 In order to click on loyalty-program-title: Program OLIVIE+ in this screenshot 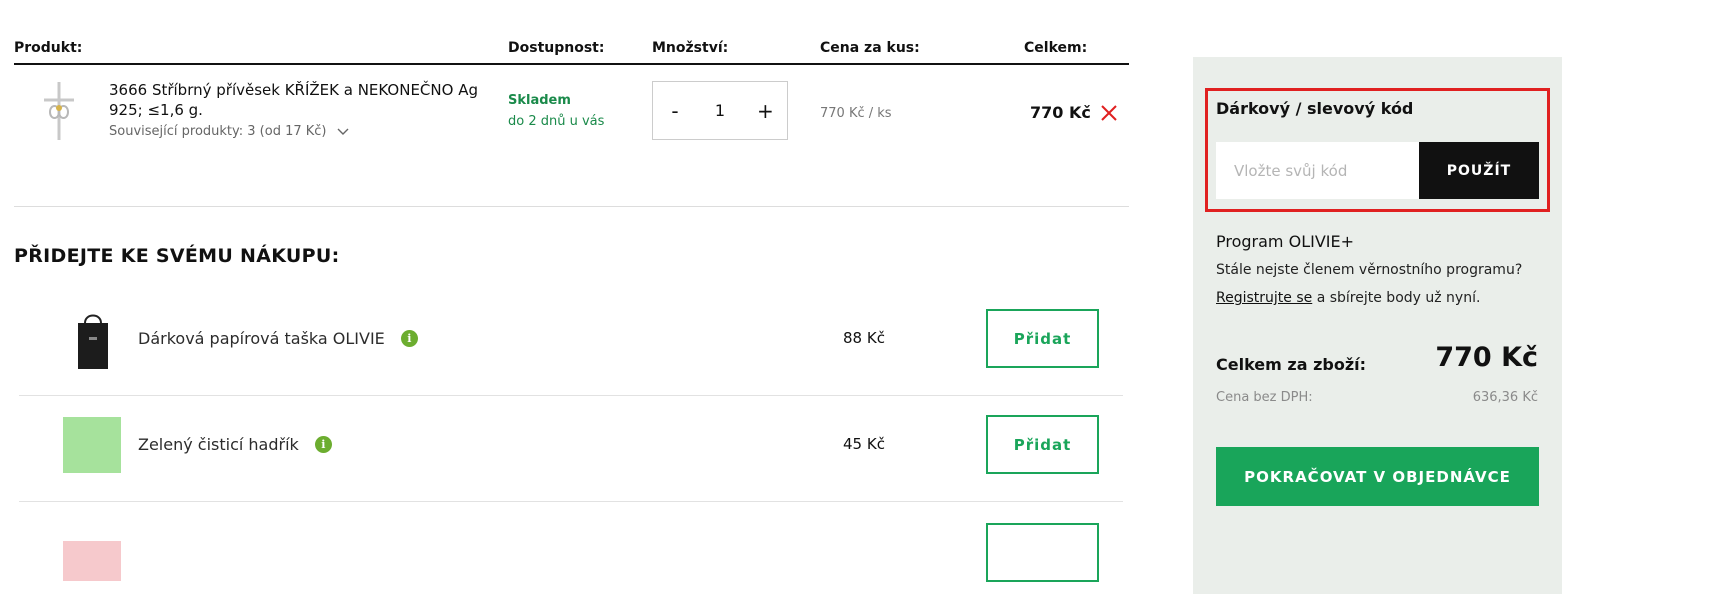, I will do `click(1285, 241)`.